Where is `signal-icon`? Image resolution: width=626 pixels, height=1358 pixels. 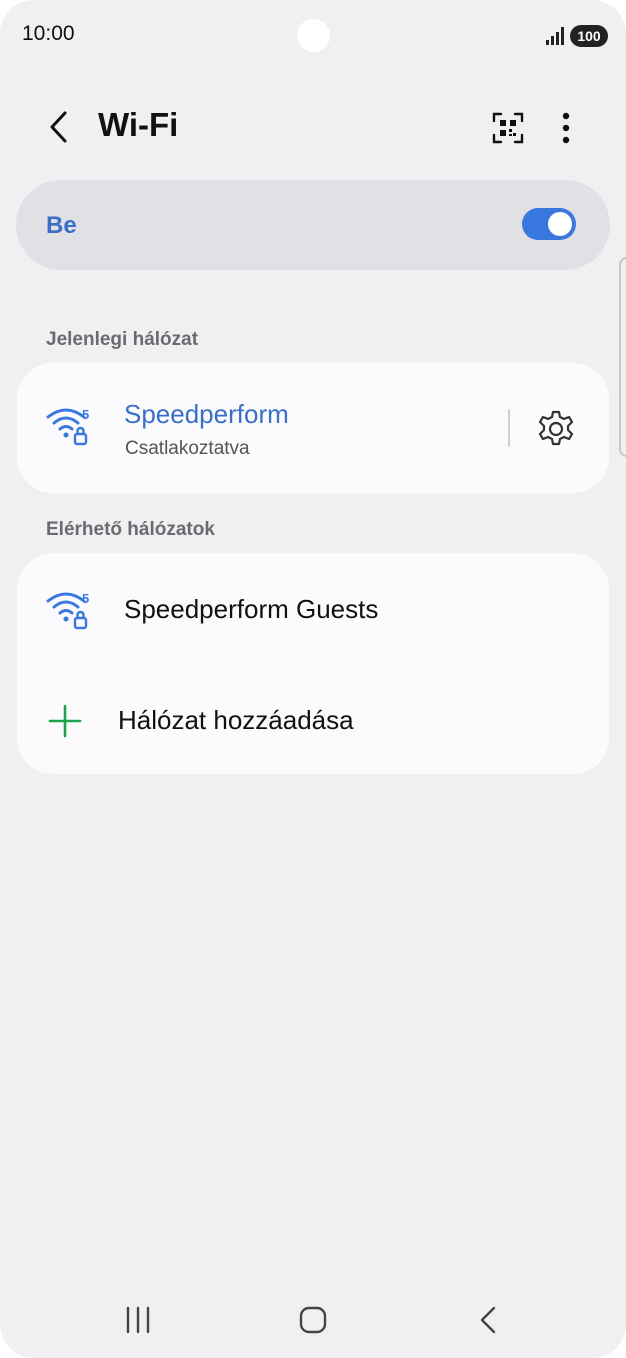 signal-icon is located at coordinates (555, 36).